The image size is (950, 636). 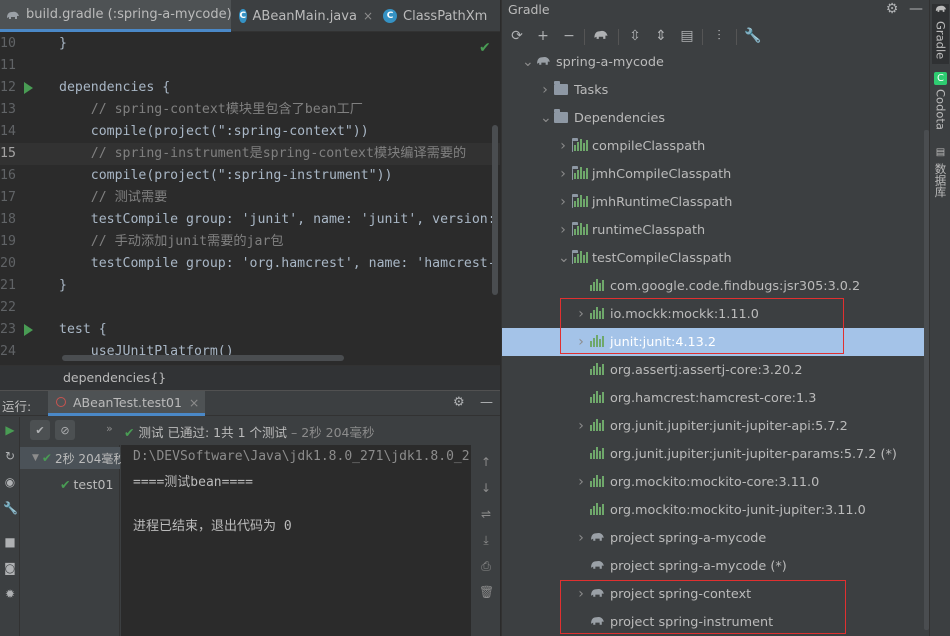 I want to click on gradle-tree-item: › jmhRuntimeClasspath, so click(x=716, y=202).